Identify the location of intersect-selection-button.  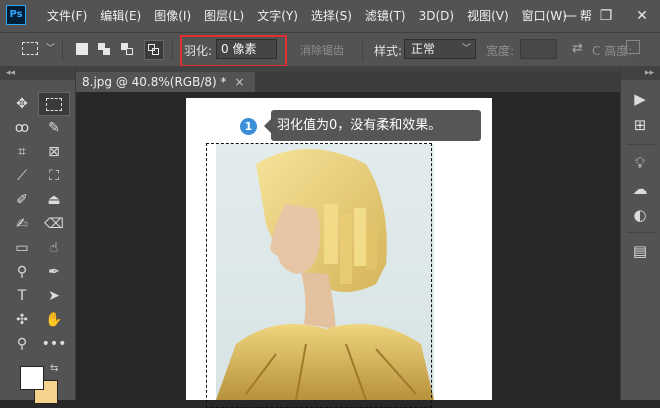
(154, 50).